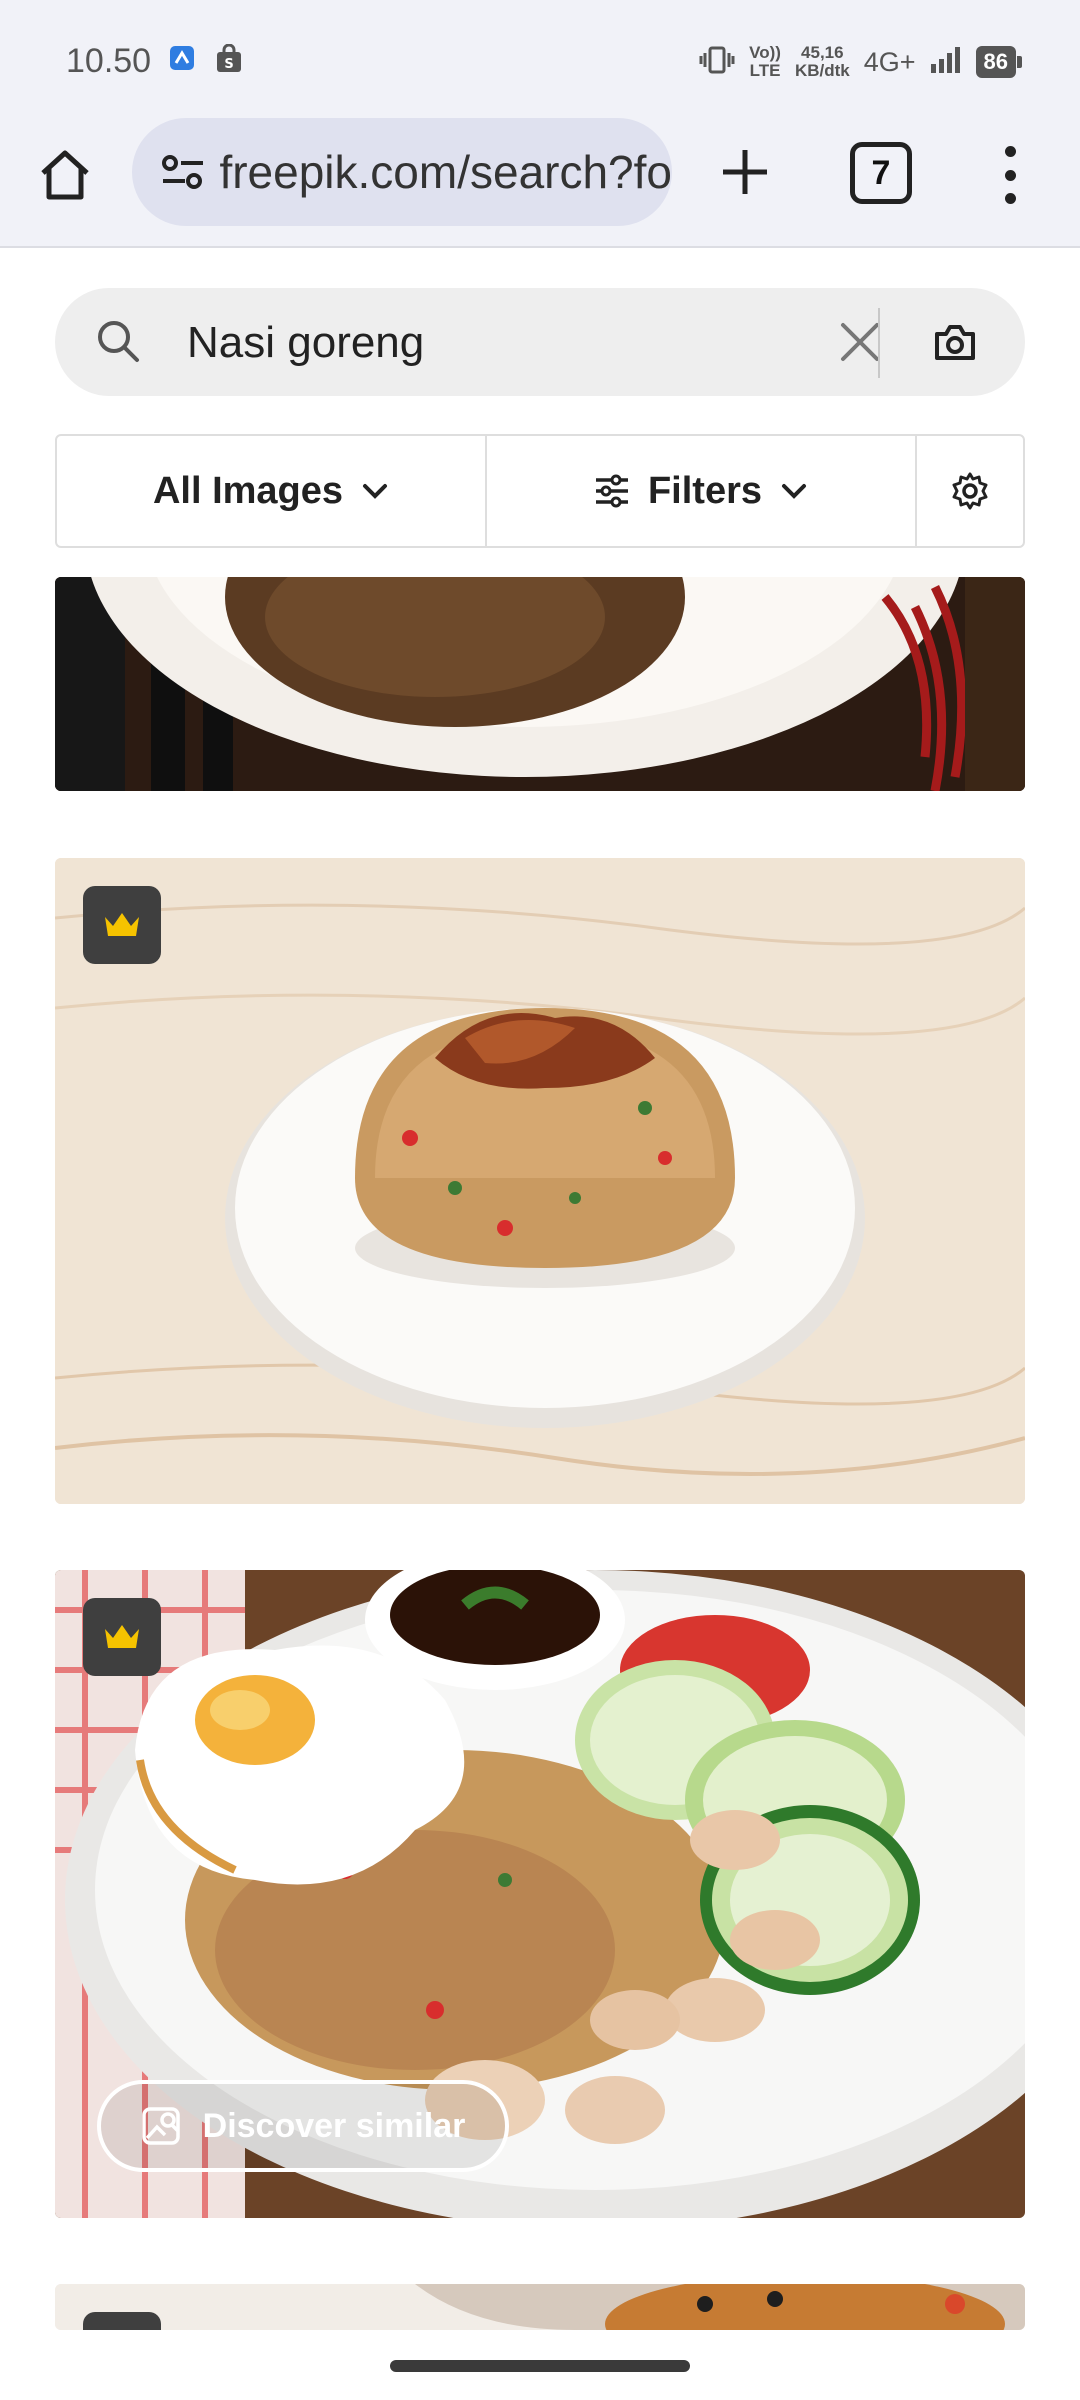 The height and width of the screenshot is (2400, 1080). What do you see at coordinates (182, 172) in the screenshot?
I see `site-settings-icon` at bounding box center [182, 172].